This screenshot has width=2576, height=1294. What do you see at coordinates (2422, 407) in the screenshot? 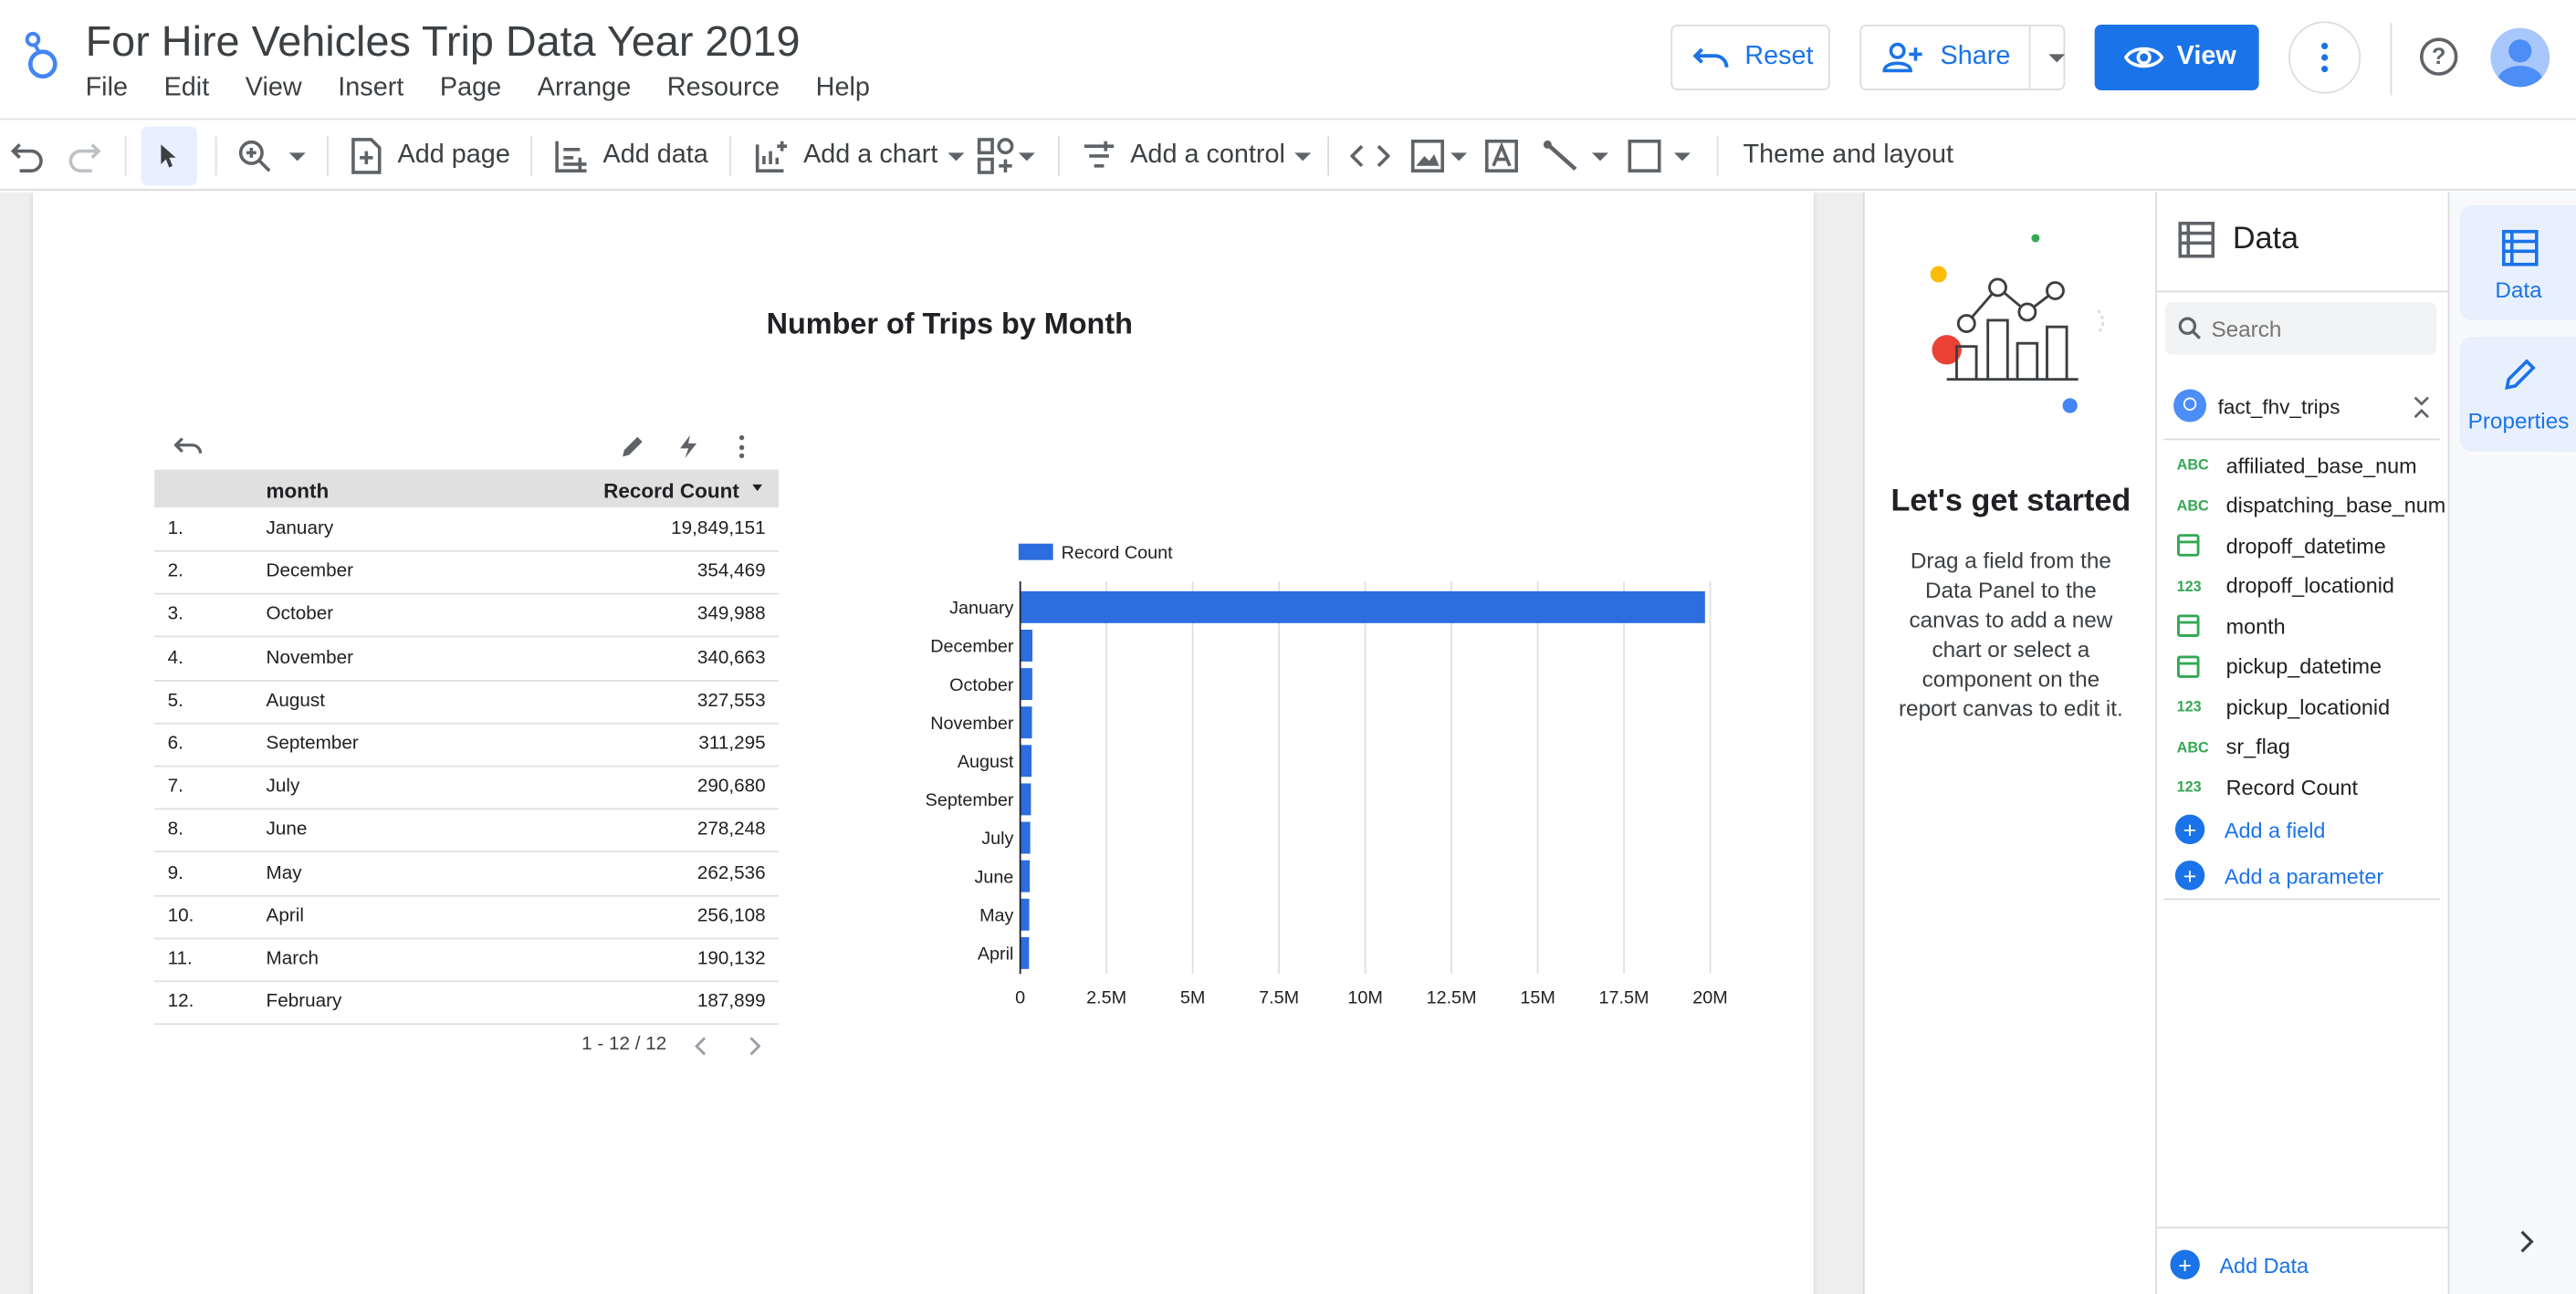
I see `collapse-source-icon` at bounding box center [2422, 407].